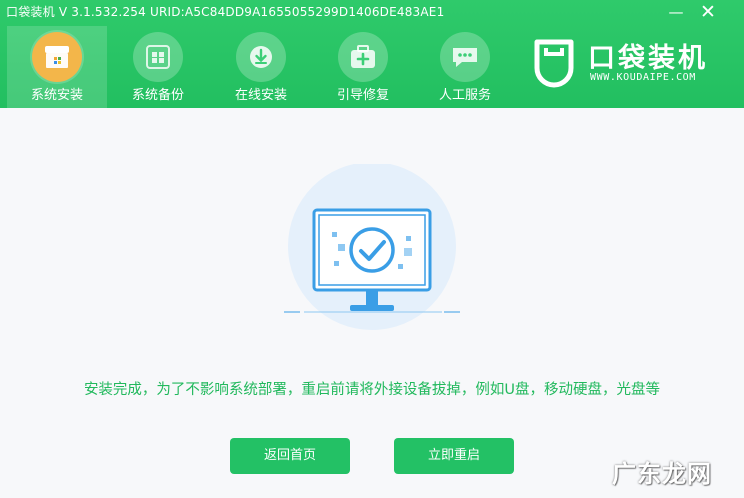 The width and height of the screenshot is (744, 498). Describe the element at coordinates (260, 95) in the screenshot. I see `nav-label-online-install: 在线安装` at that location.